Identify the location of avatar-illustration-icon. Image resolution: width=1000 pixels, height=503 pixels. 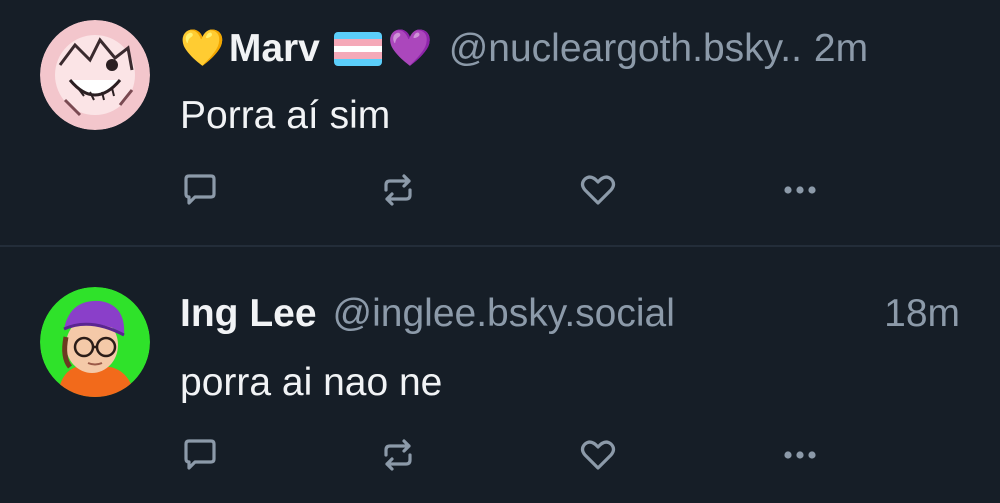
(95, 342).